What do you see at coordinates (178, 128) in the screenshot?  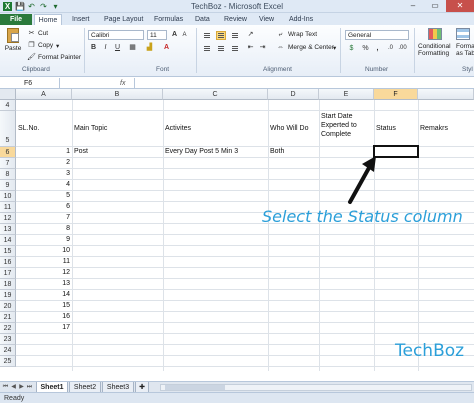 I see `header-activities: Activites` at bounding box center [178, 128].